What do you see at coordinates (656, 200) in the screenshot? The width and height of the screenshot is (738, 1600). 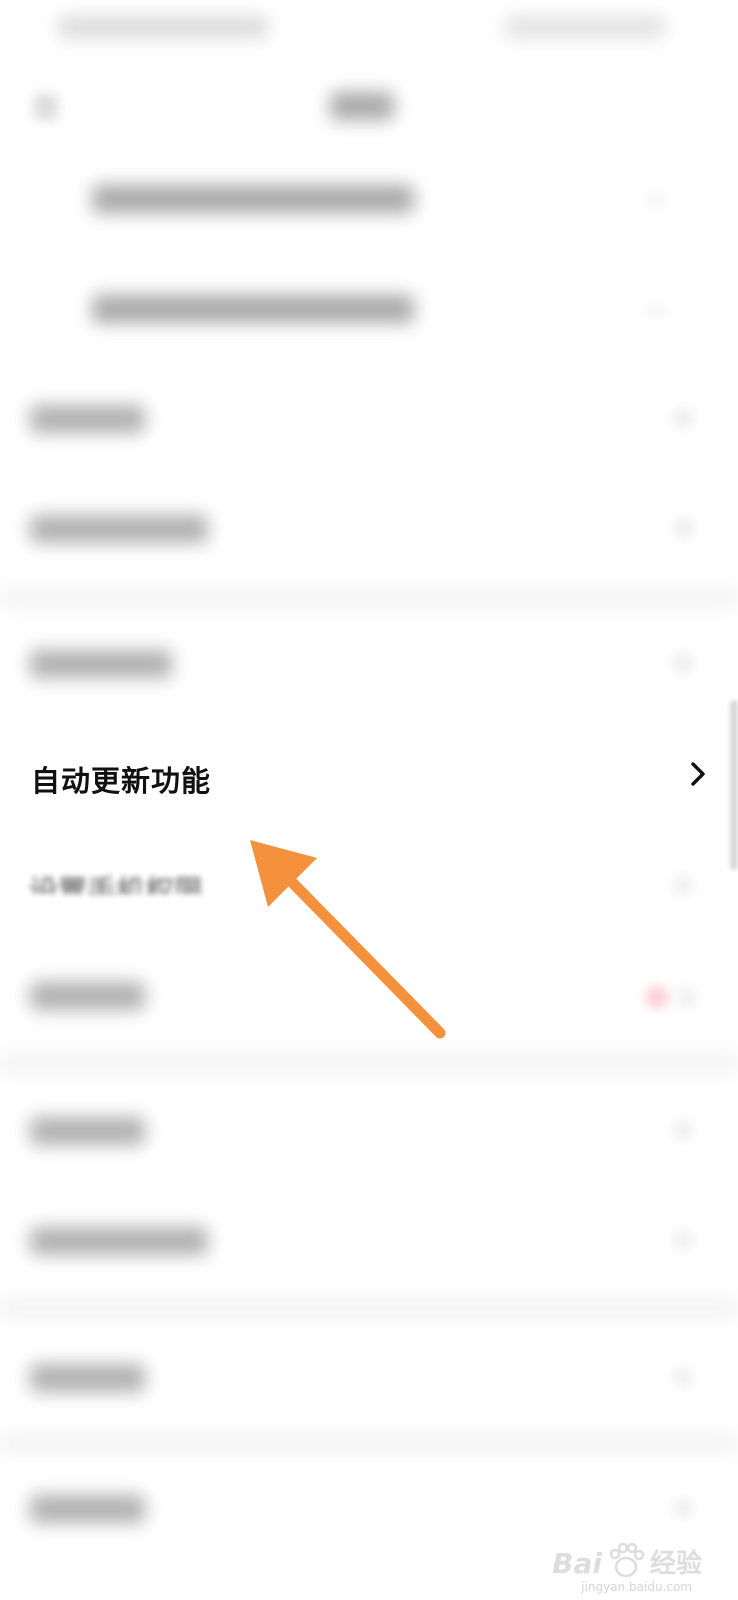 I see `row-1-chevron-blur` at bounding box center [656, 200].